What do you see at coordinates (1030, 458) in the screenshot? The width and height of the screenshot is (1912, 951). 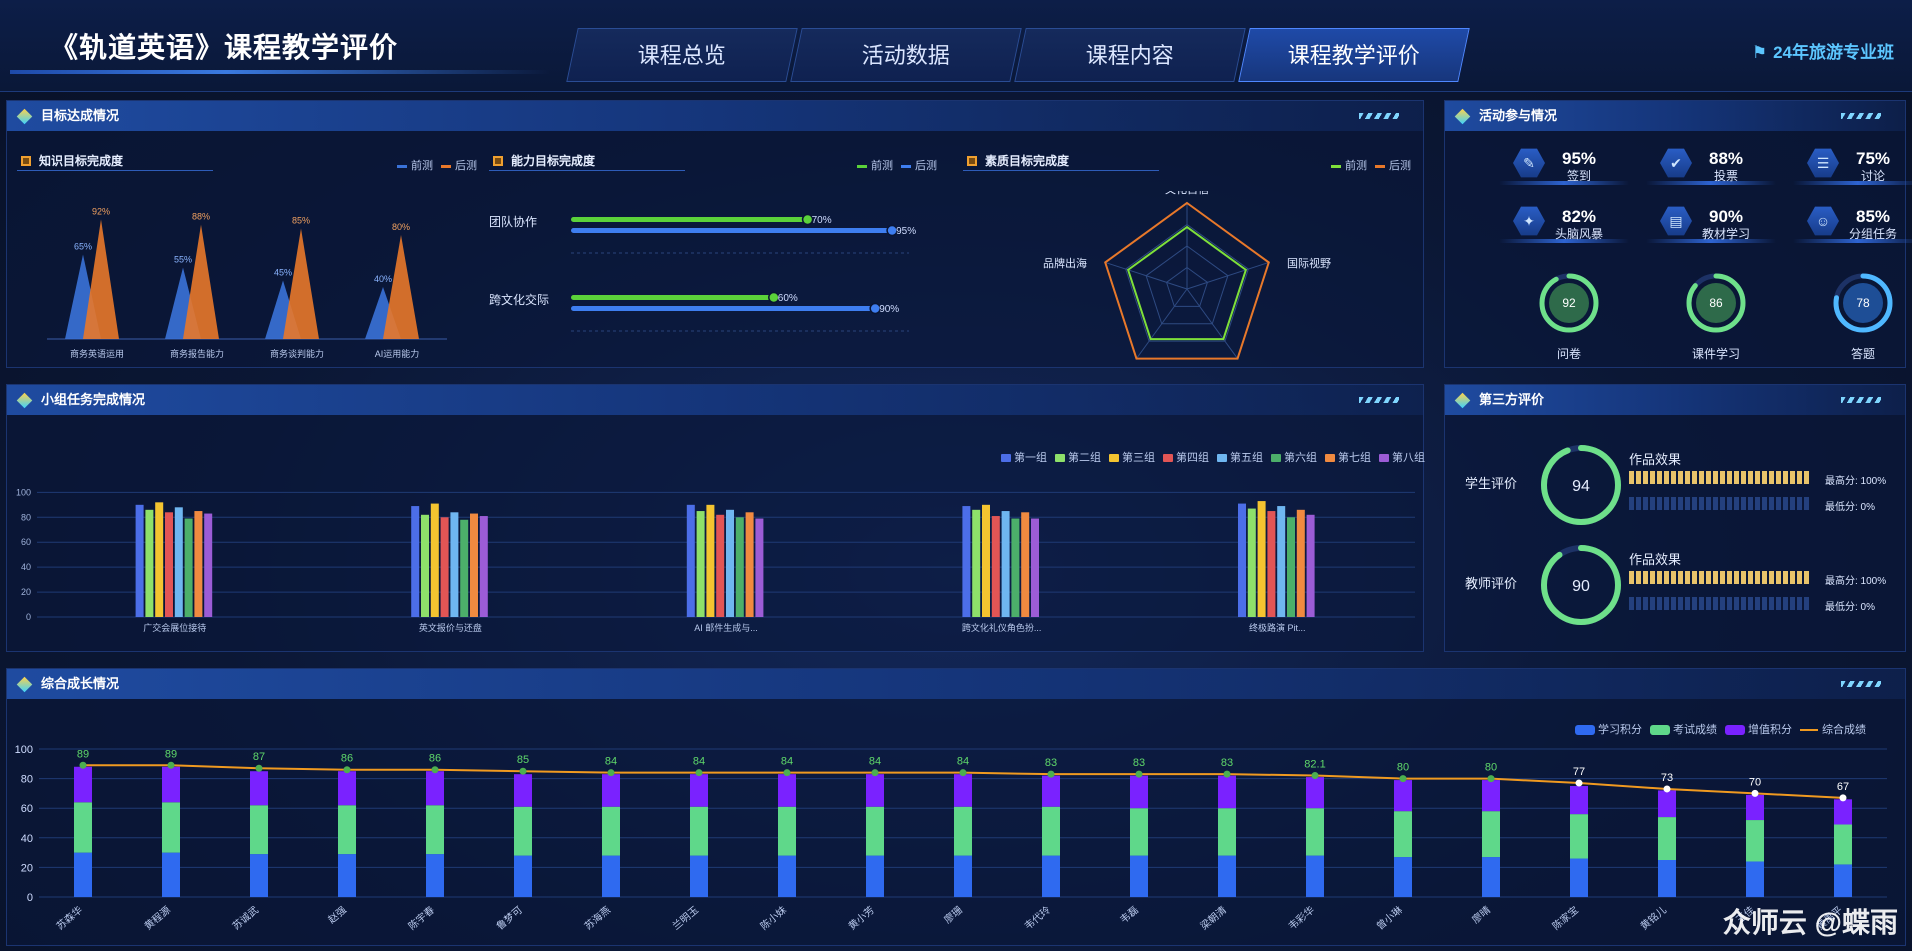 I see `legend-label: 第一组` at bounding box center [1030, 458].